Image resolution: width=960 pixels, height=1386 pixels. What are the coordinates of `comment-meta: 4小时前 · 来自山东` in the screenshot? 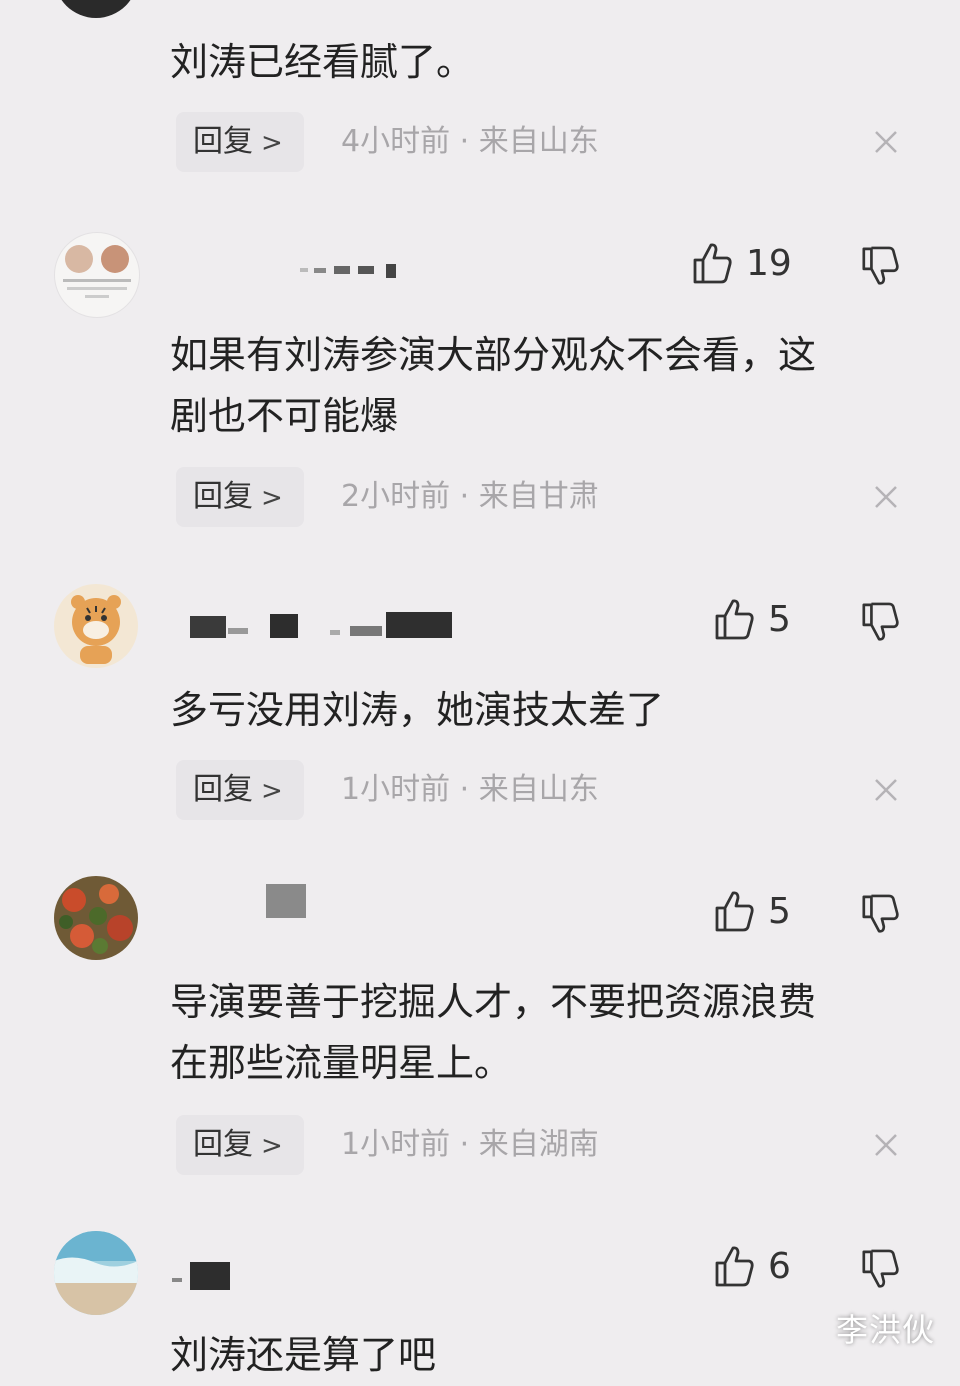 It's located at (470, 141).